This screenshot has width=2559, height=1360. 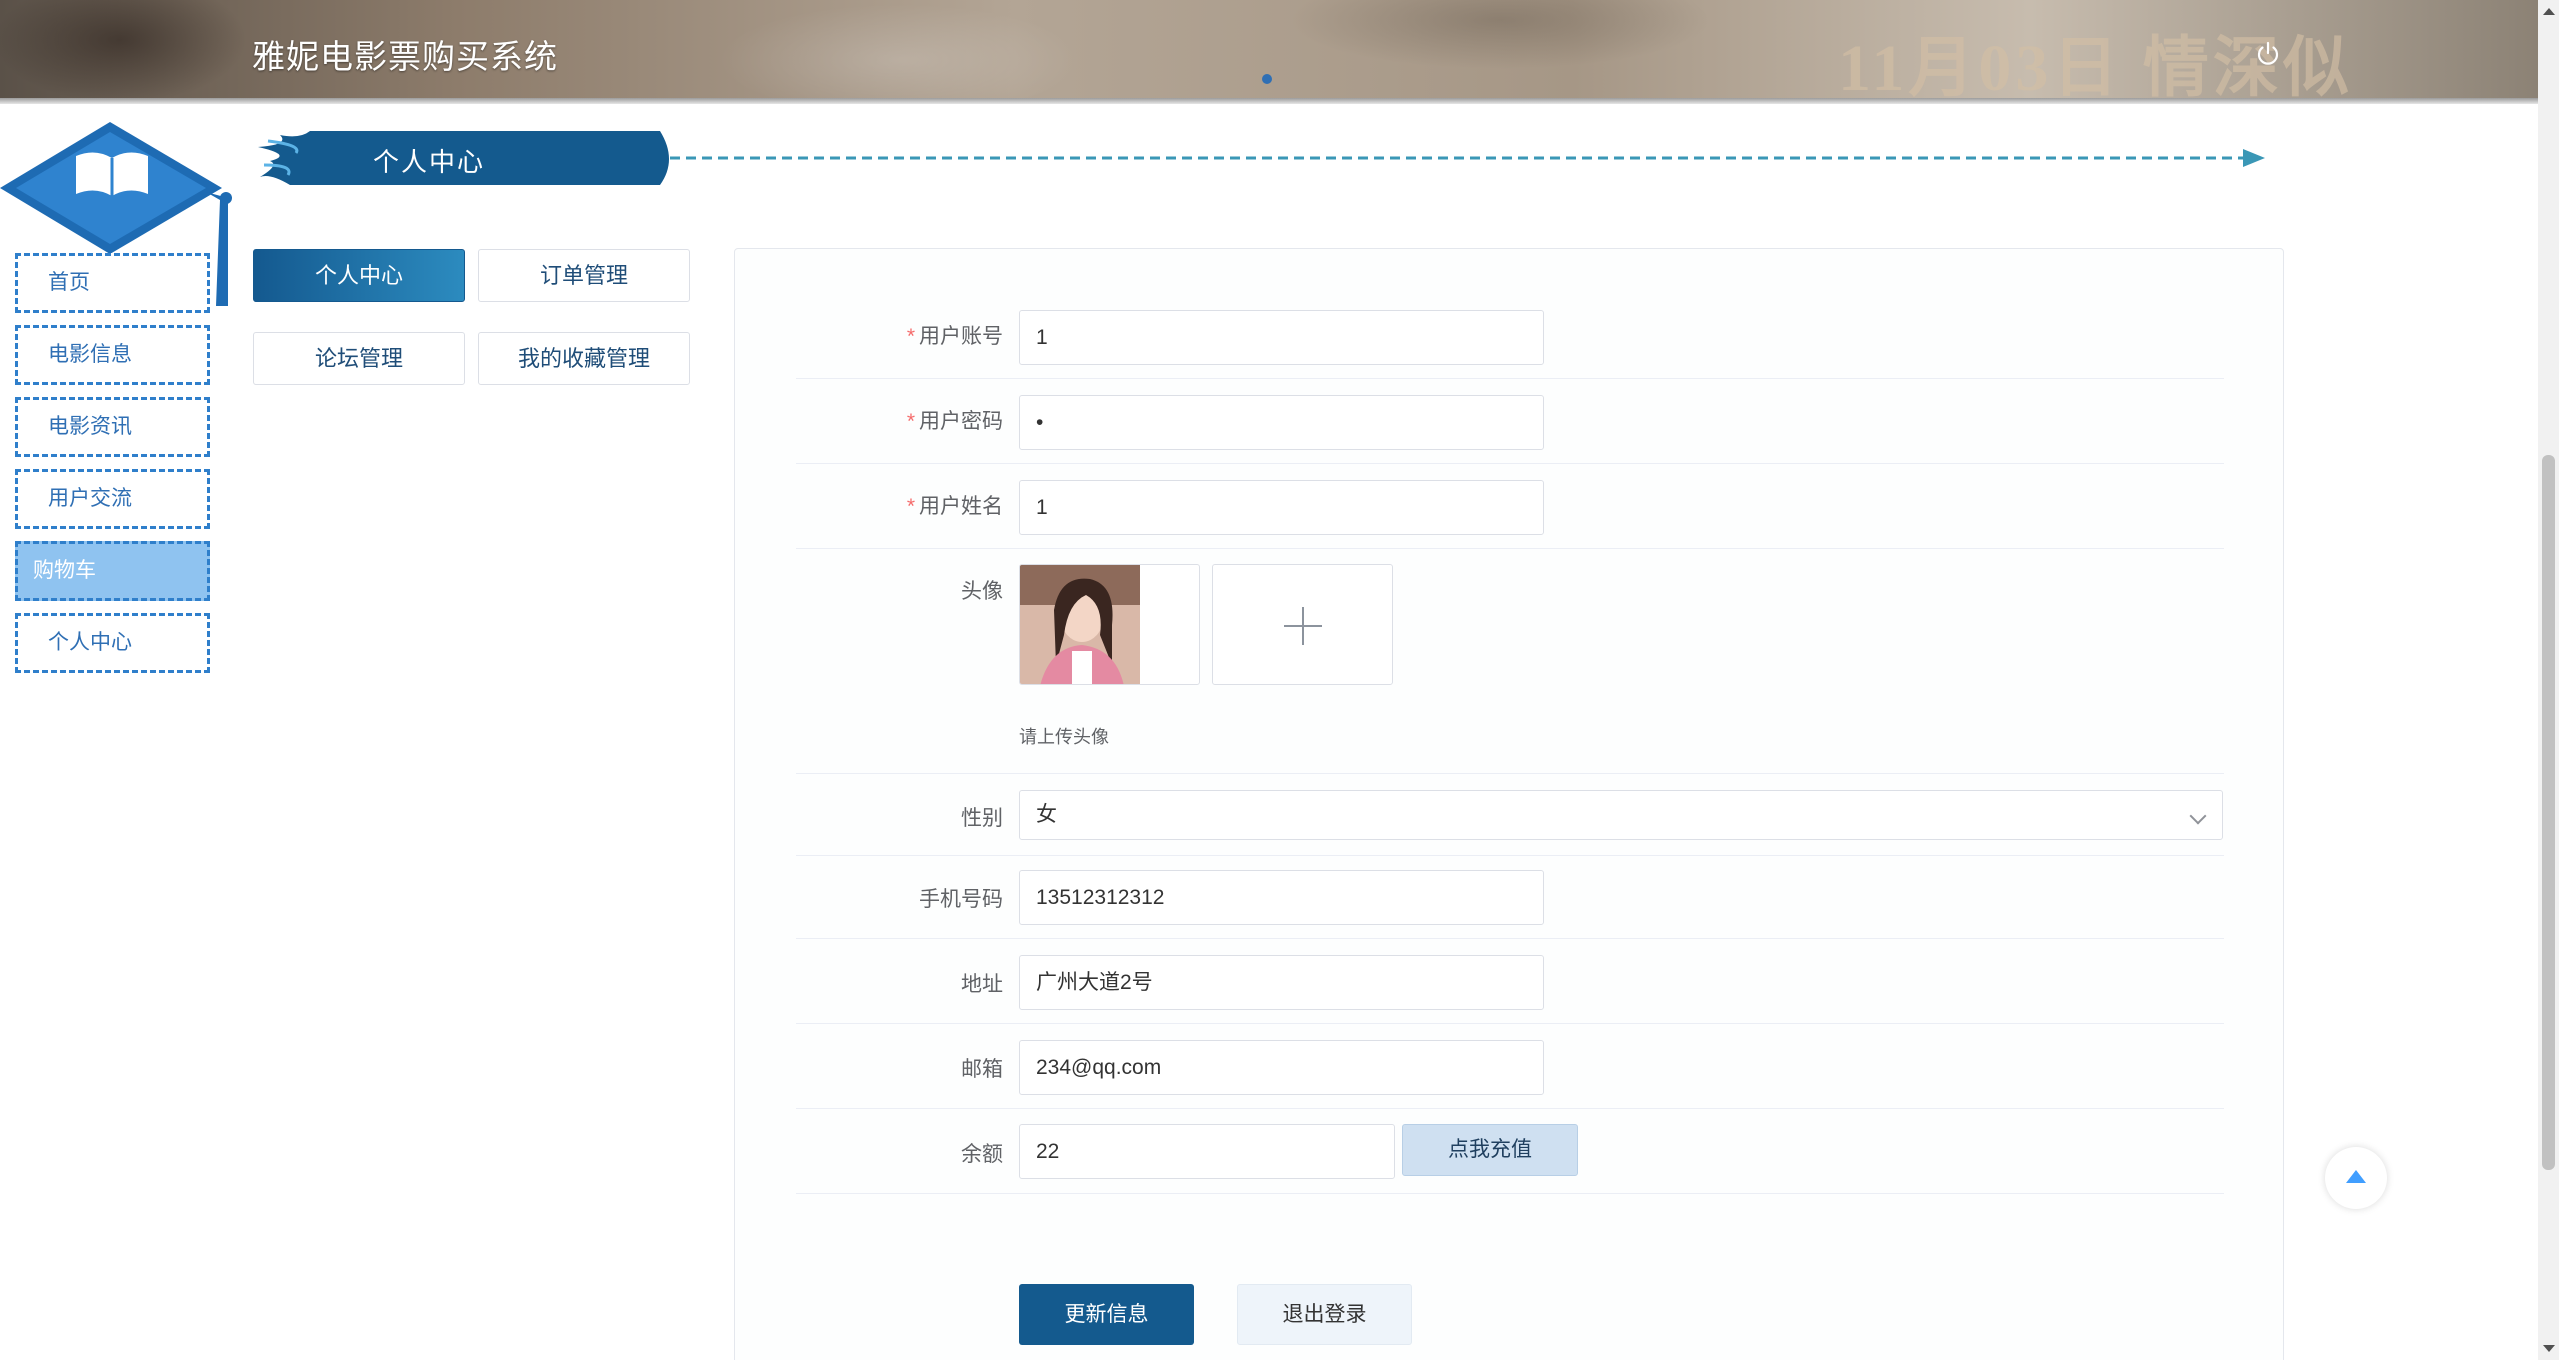 I want to click on tab-forum-management: 论坛管理, so click(x=359, y=358).